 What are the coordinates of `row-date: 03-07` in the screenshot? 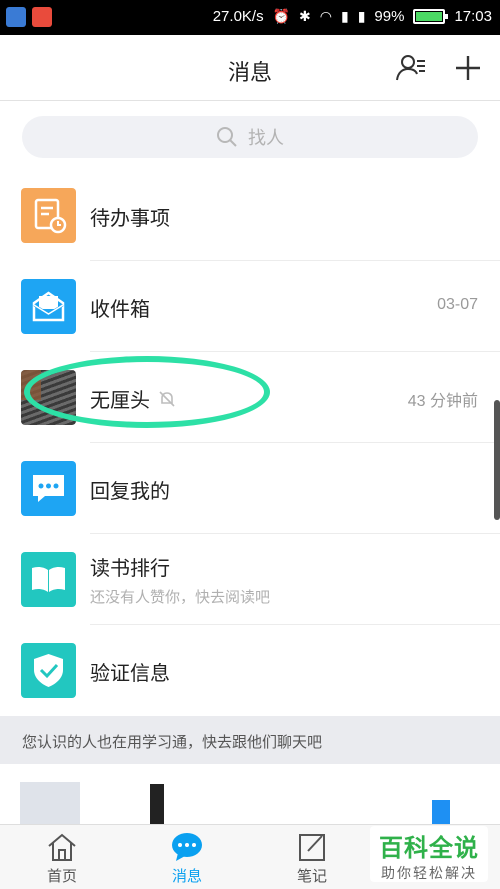 It's located at (457, 304).